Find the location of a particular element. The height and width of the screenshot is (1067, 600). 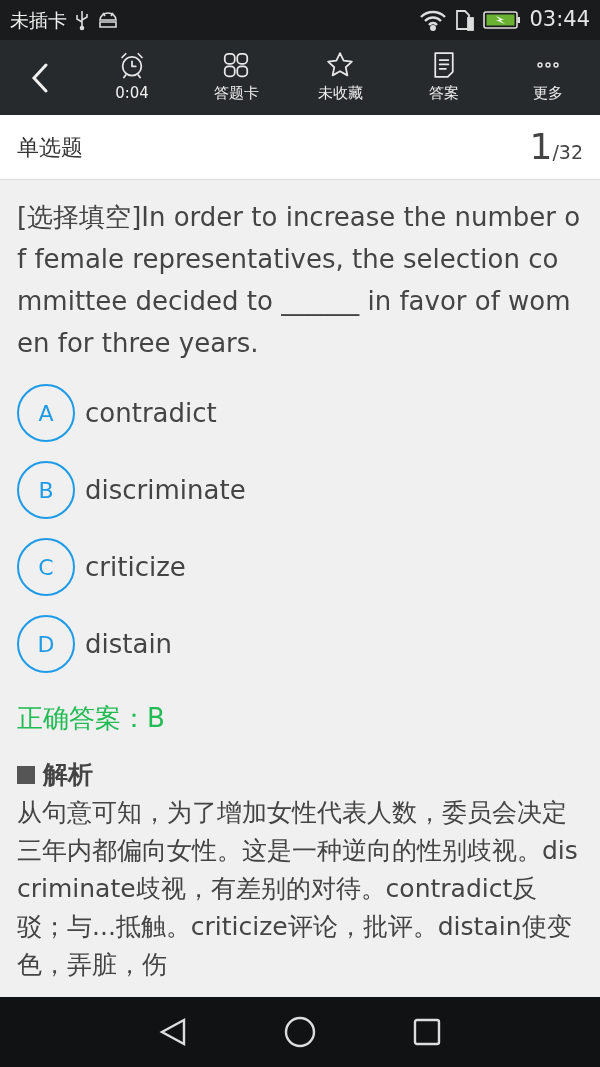

back-nav-button is located at coordinates (172, 1032).